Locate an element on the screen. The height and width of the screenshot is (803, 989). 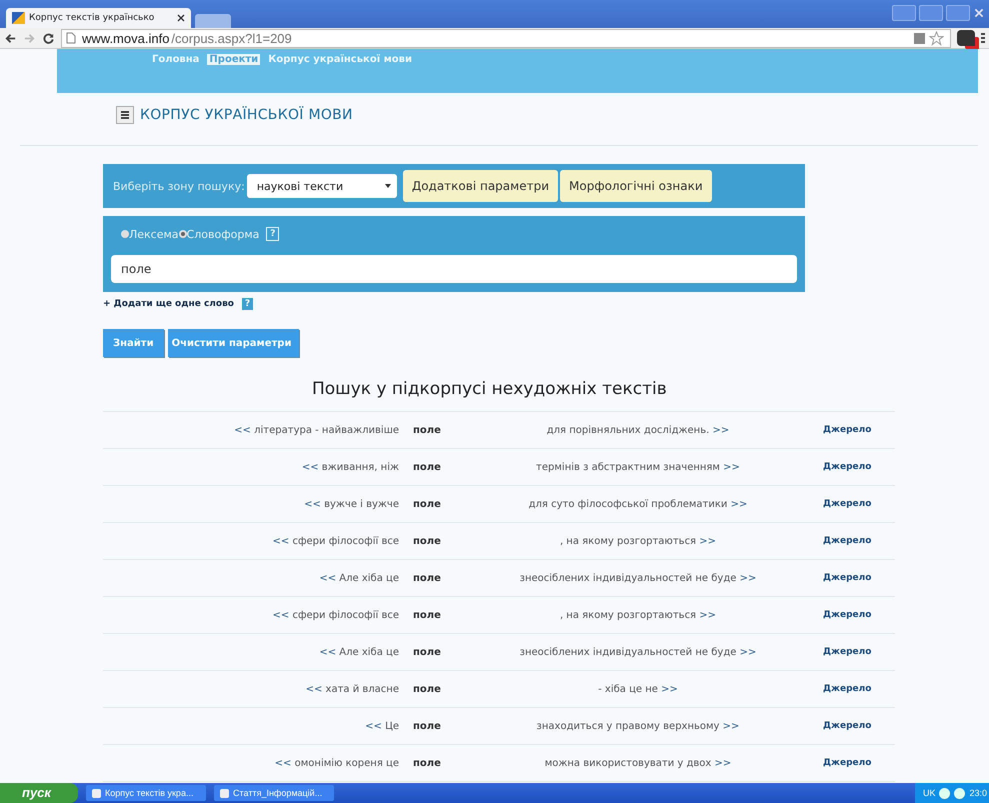
site-title: КОРПУС УКРАЇНСЬКОЇ МОВИ is located at coordinates (246, 115).